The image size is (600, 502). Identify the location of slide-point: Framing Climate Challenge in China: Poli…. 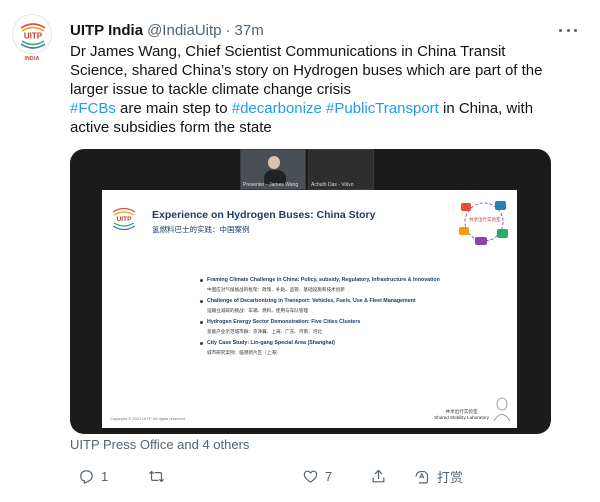
(355, 285).